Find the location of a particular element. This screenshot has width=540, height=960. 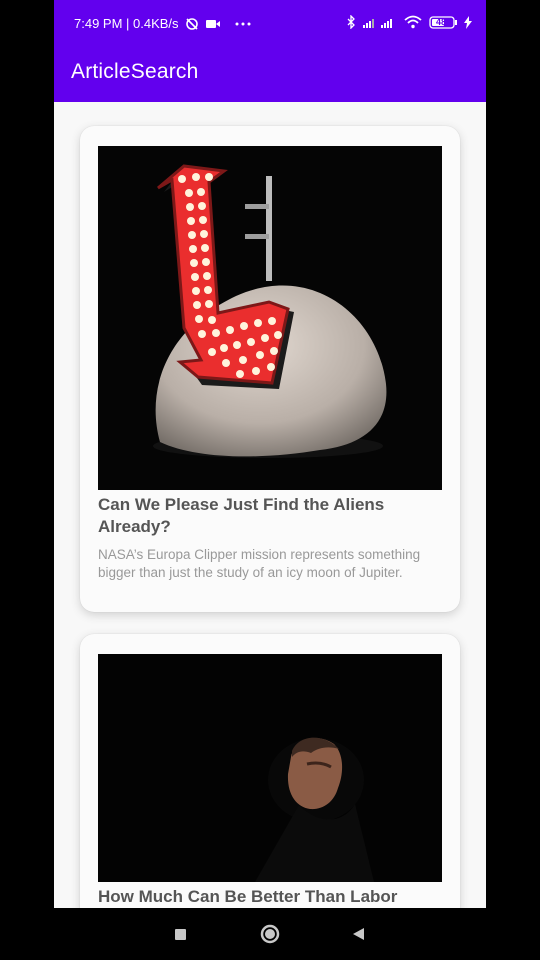

home-icon is located at coordinates (270, 934).